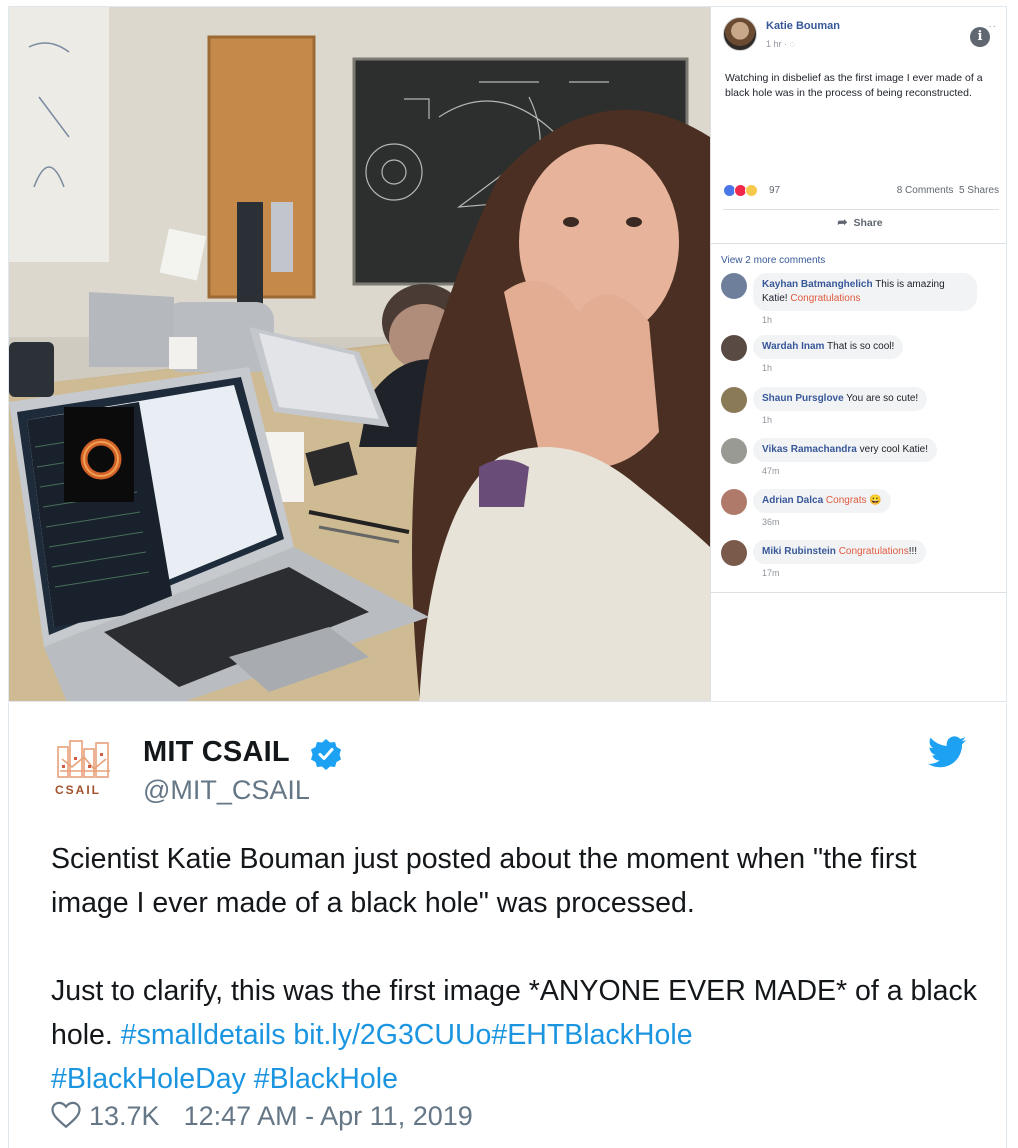 This screenshot has height=1148, width=1018. I want to click on post-header: Katie Bouman 1 hr · ◌ ··, so click(863, 37).